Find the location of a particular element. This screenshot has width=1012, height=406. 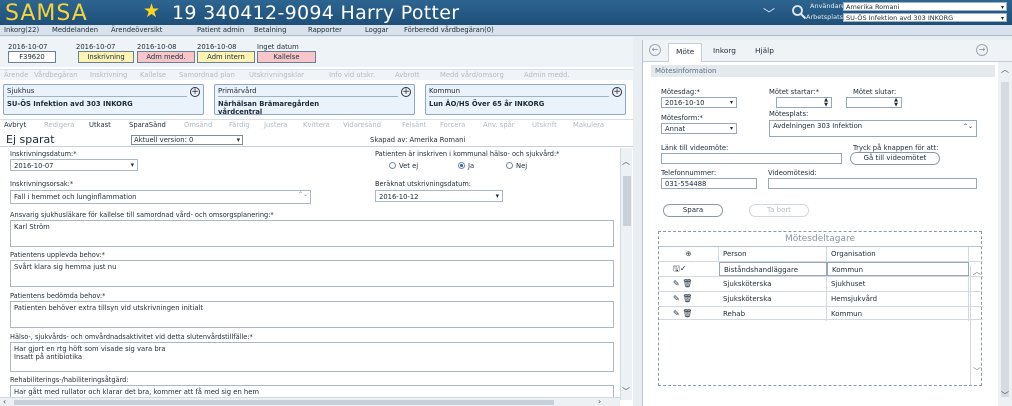

table-row: ✎ 🗑 Rehab Kommun is located at coordinates (821, 313).